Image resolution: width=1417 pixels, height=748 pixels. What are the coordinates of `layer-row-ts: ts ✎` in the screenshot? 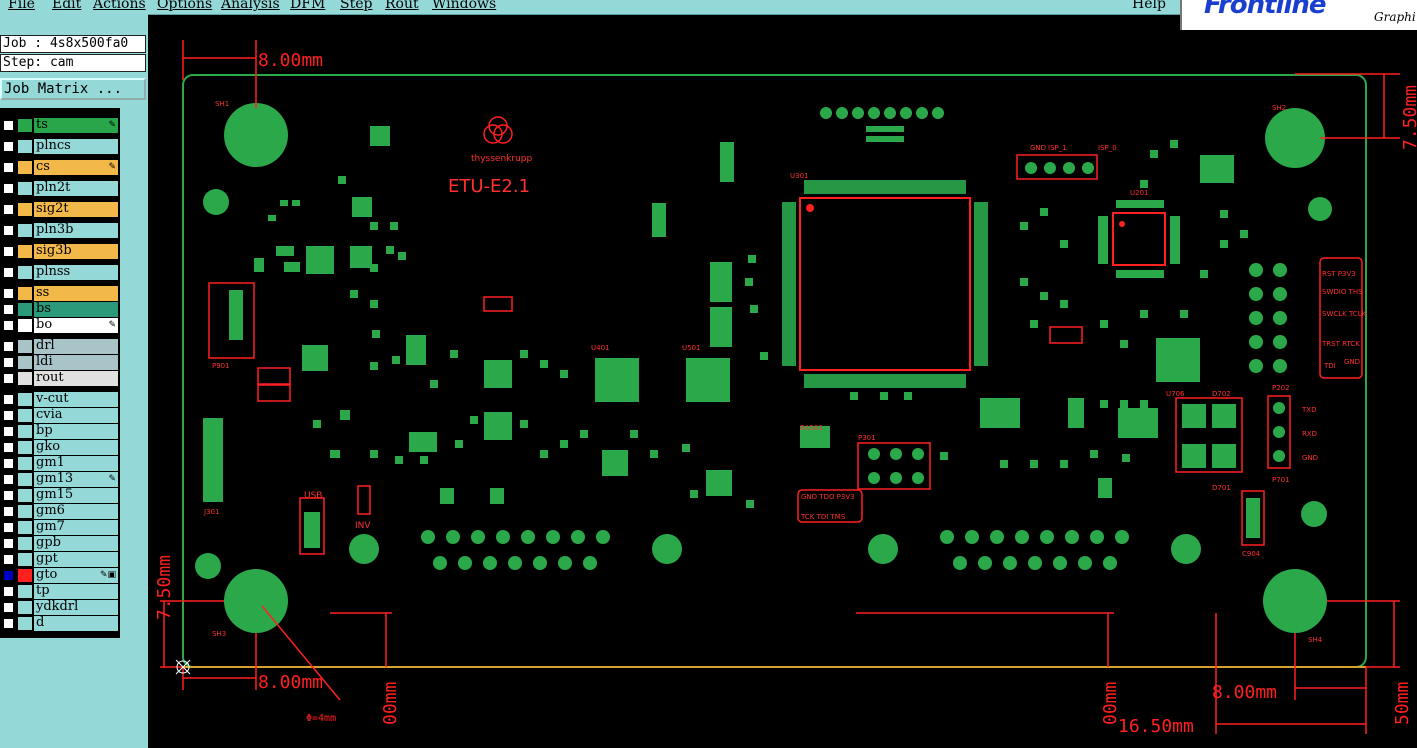 It's located at (59, 125).